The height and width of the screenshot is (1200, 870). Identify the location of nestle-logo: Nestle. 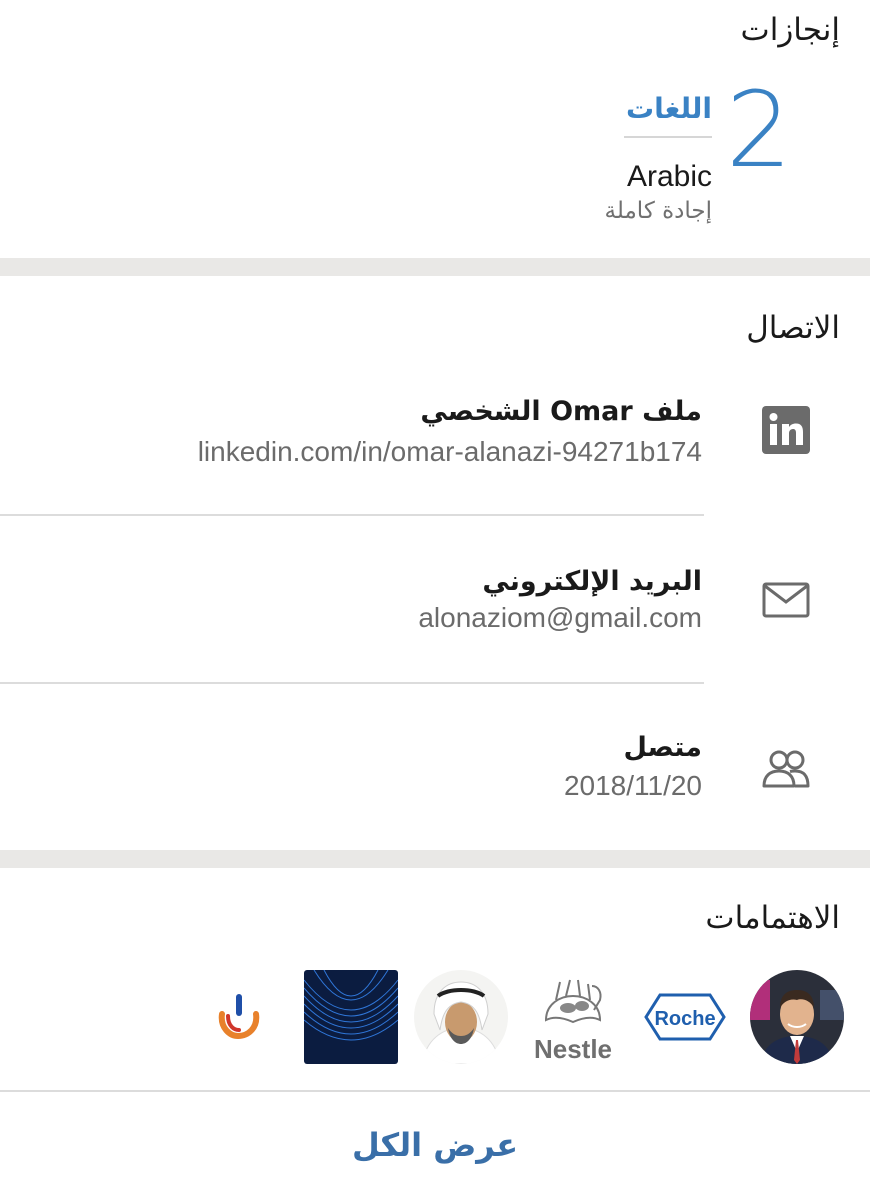
(573, 1017).